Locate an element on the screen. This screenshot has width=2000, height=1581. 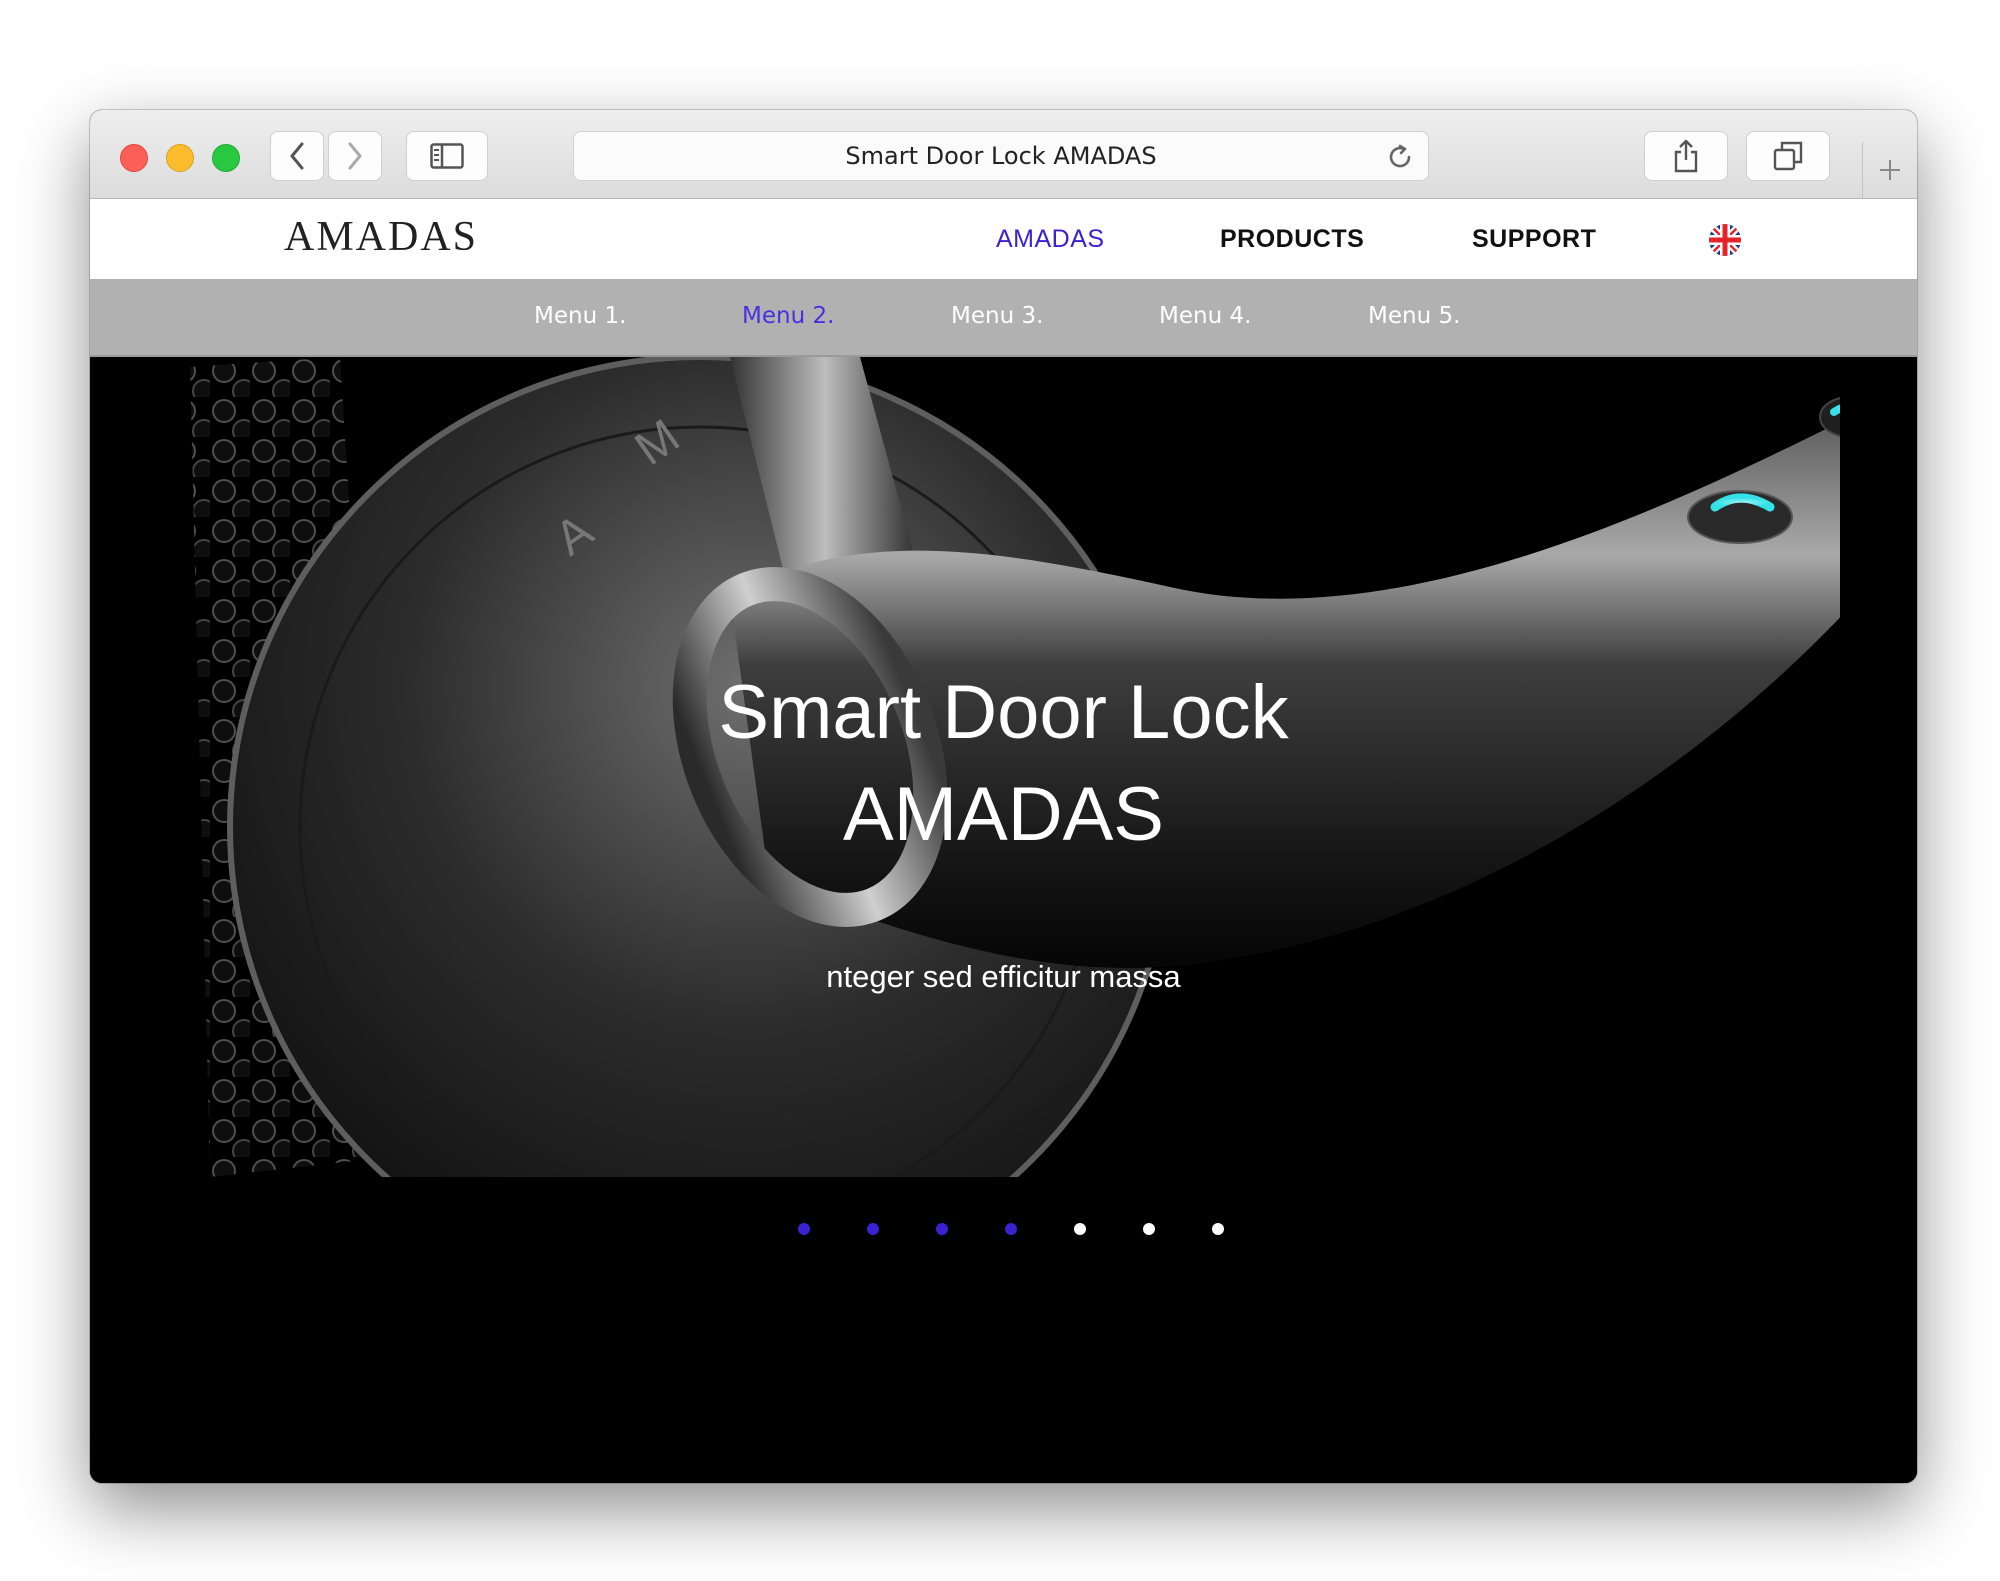
share-button is located at coordinates (1686, 156).